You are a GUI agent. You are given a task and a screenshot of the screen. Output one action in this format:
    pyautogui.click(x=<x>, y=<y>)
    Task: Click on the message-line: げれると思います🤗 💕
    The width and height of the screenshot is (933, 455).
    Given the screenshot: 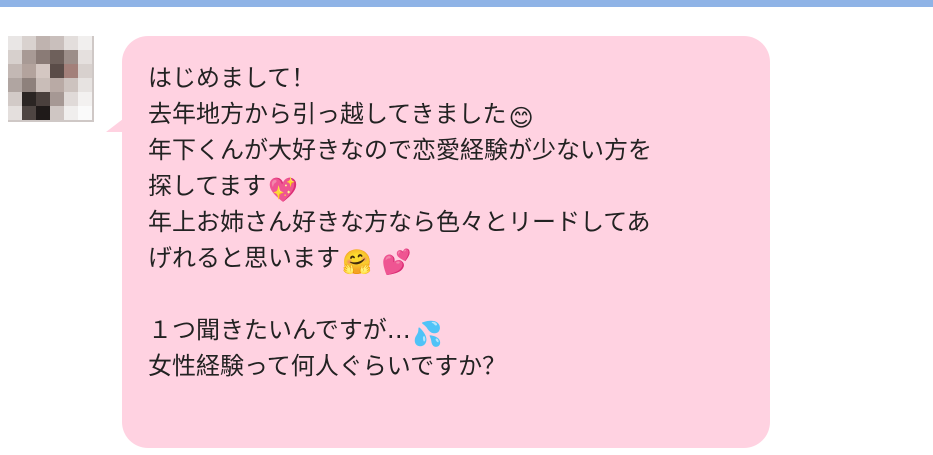 What is the action you would take?
    pyautogui.click(x=280, y=260)
    